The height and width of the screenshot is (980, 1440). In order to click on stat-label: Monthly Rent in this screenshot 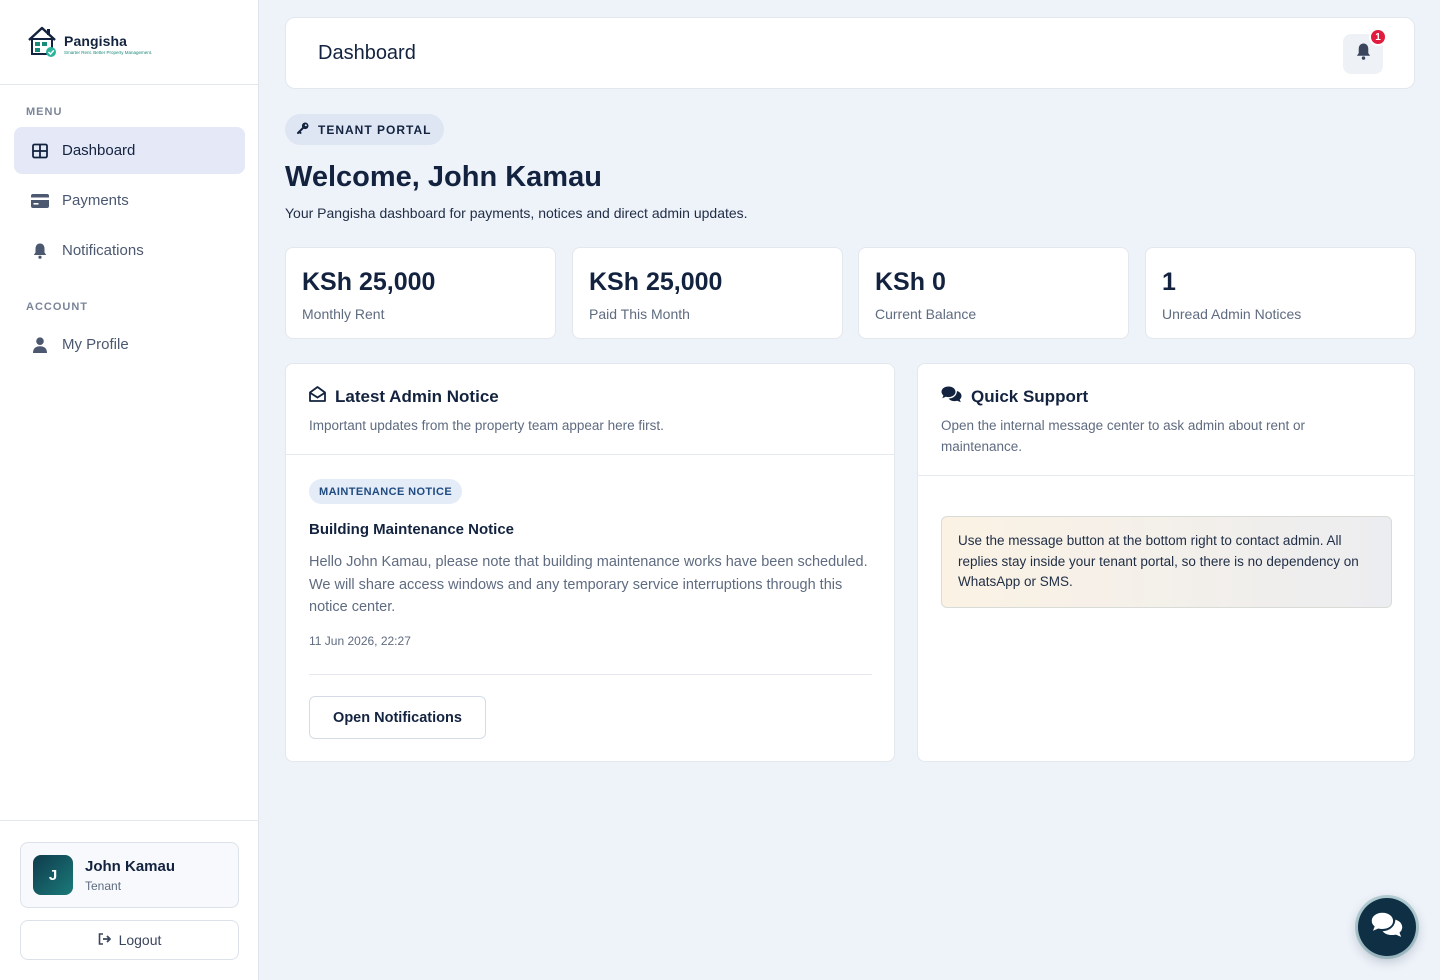, I will do `click(343, 314)`.